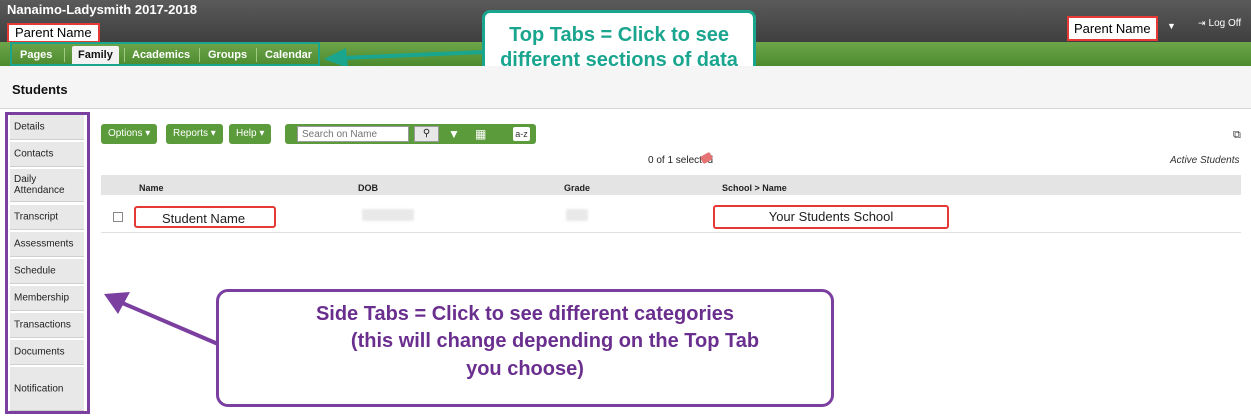 Image resolution: width=1251 pixels, height=417 pixels. What do you see at coordinates (831, 217) in the screenshot?
I see `school-name-cell: Your Students School` at bounding box center [831, 217].